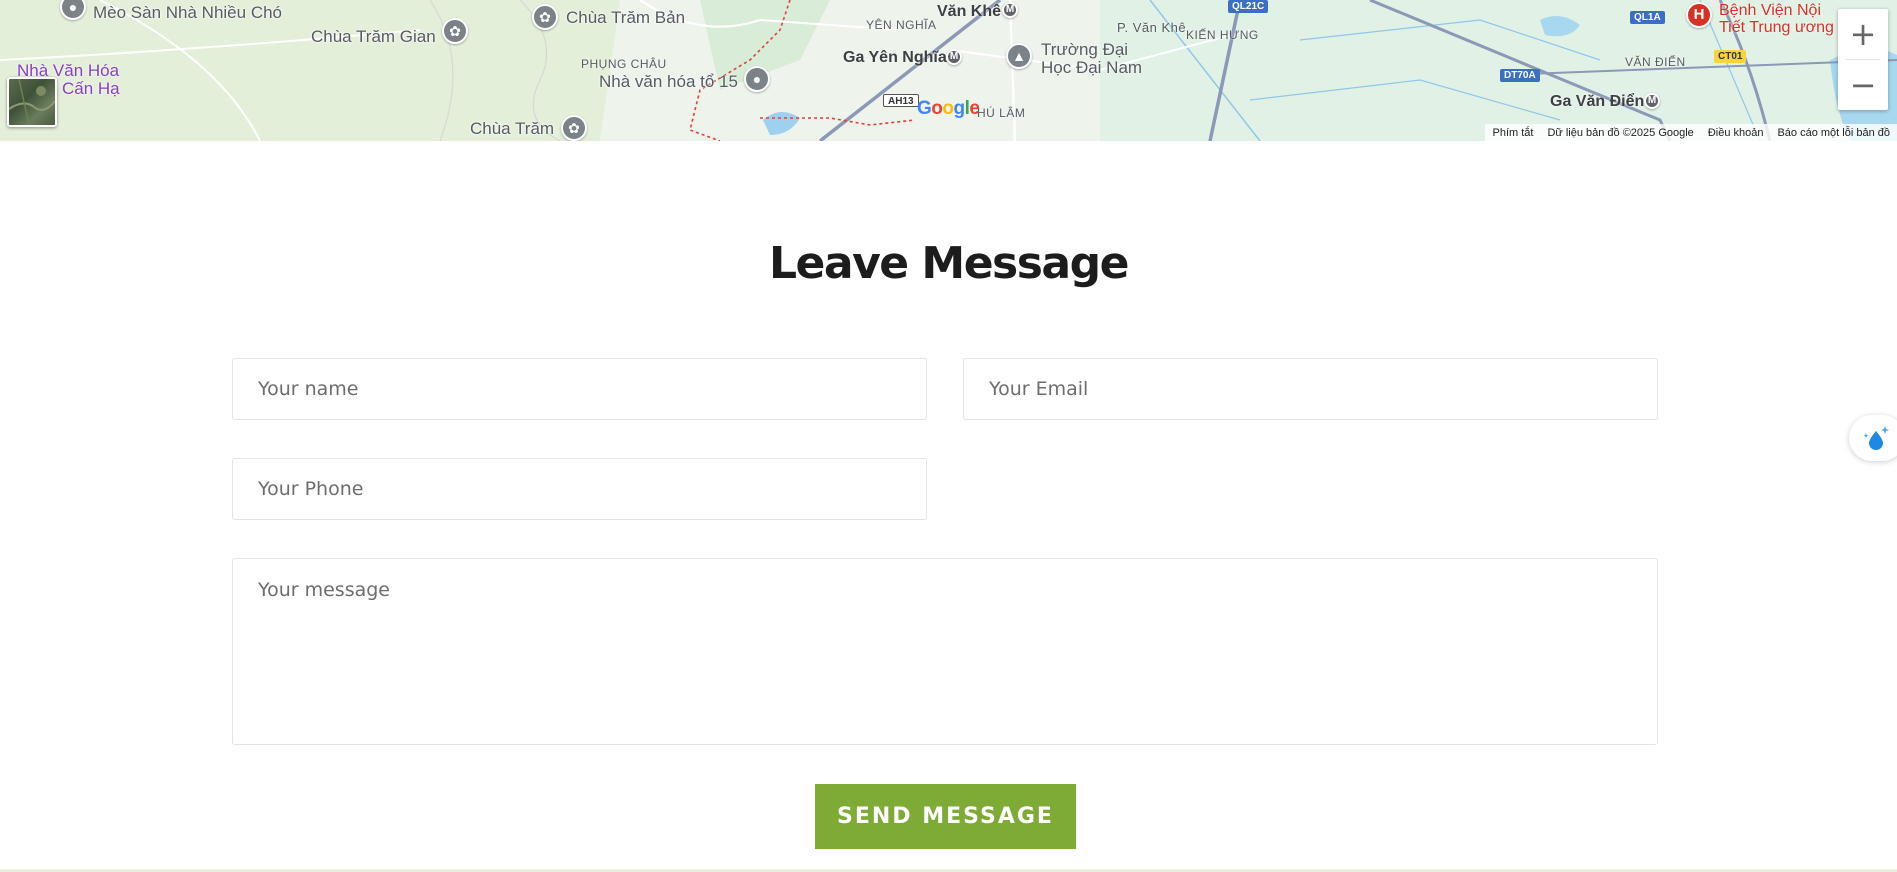 The image size is (1897, 872). Describe the element at coordinates (1736, 133) in the screenshot. I see `terms-link: Điều khoản` at that location.